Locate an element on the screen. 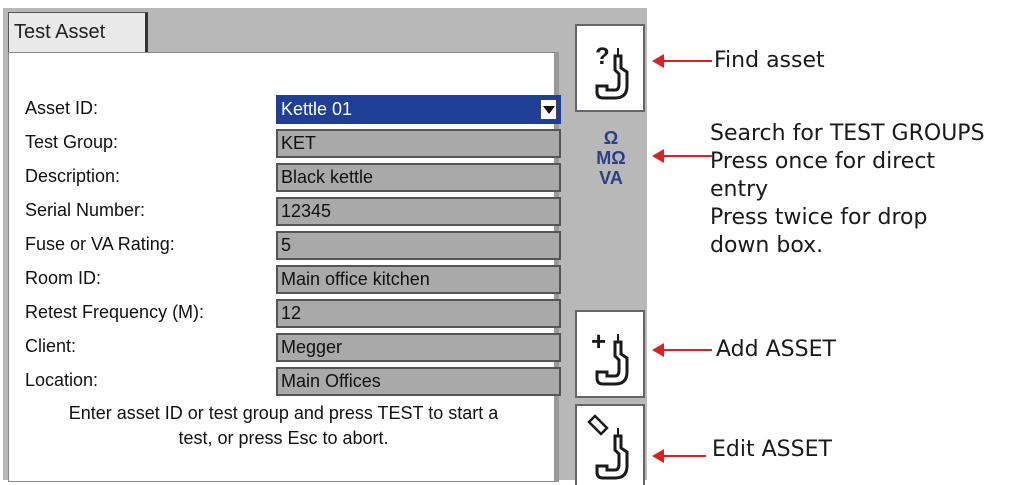  add-asset-callout: Add ASSET is located at coordinates (776, 349).